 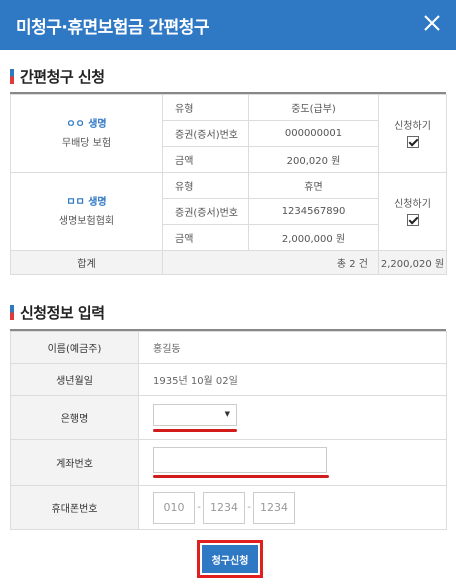 What do you see at coordinates (313, 185) in the screenshot?
I see `type-value: 휴면` at bounding box center [313, 185].